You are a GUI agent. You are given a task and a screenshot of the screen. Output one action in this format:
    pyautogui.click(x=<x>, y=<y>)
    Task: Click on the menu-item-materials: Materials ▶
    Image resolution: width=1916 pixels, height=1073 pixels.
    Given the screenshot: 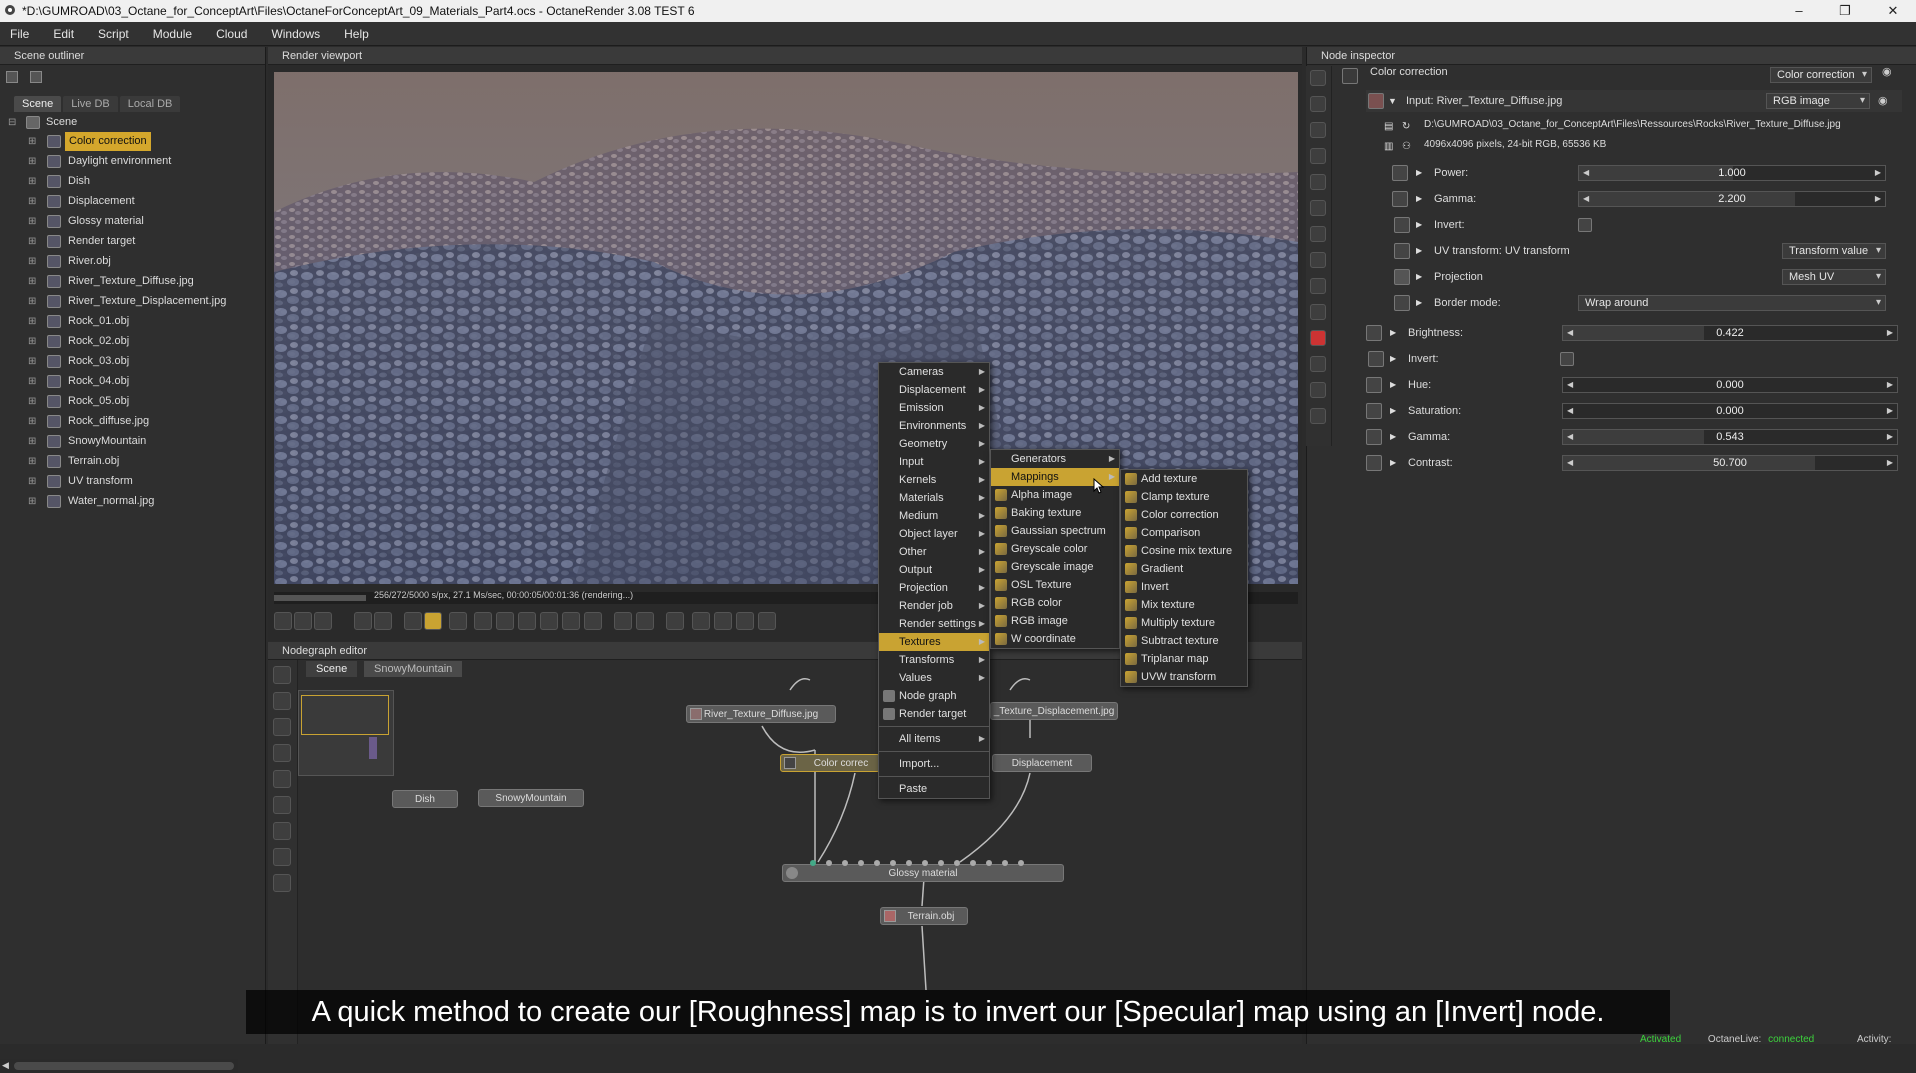 What is the action you would take?
    pyautogui.click(x=934, y=498)
    